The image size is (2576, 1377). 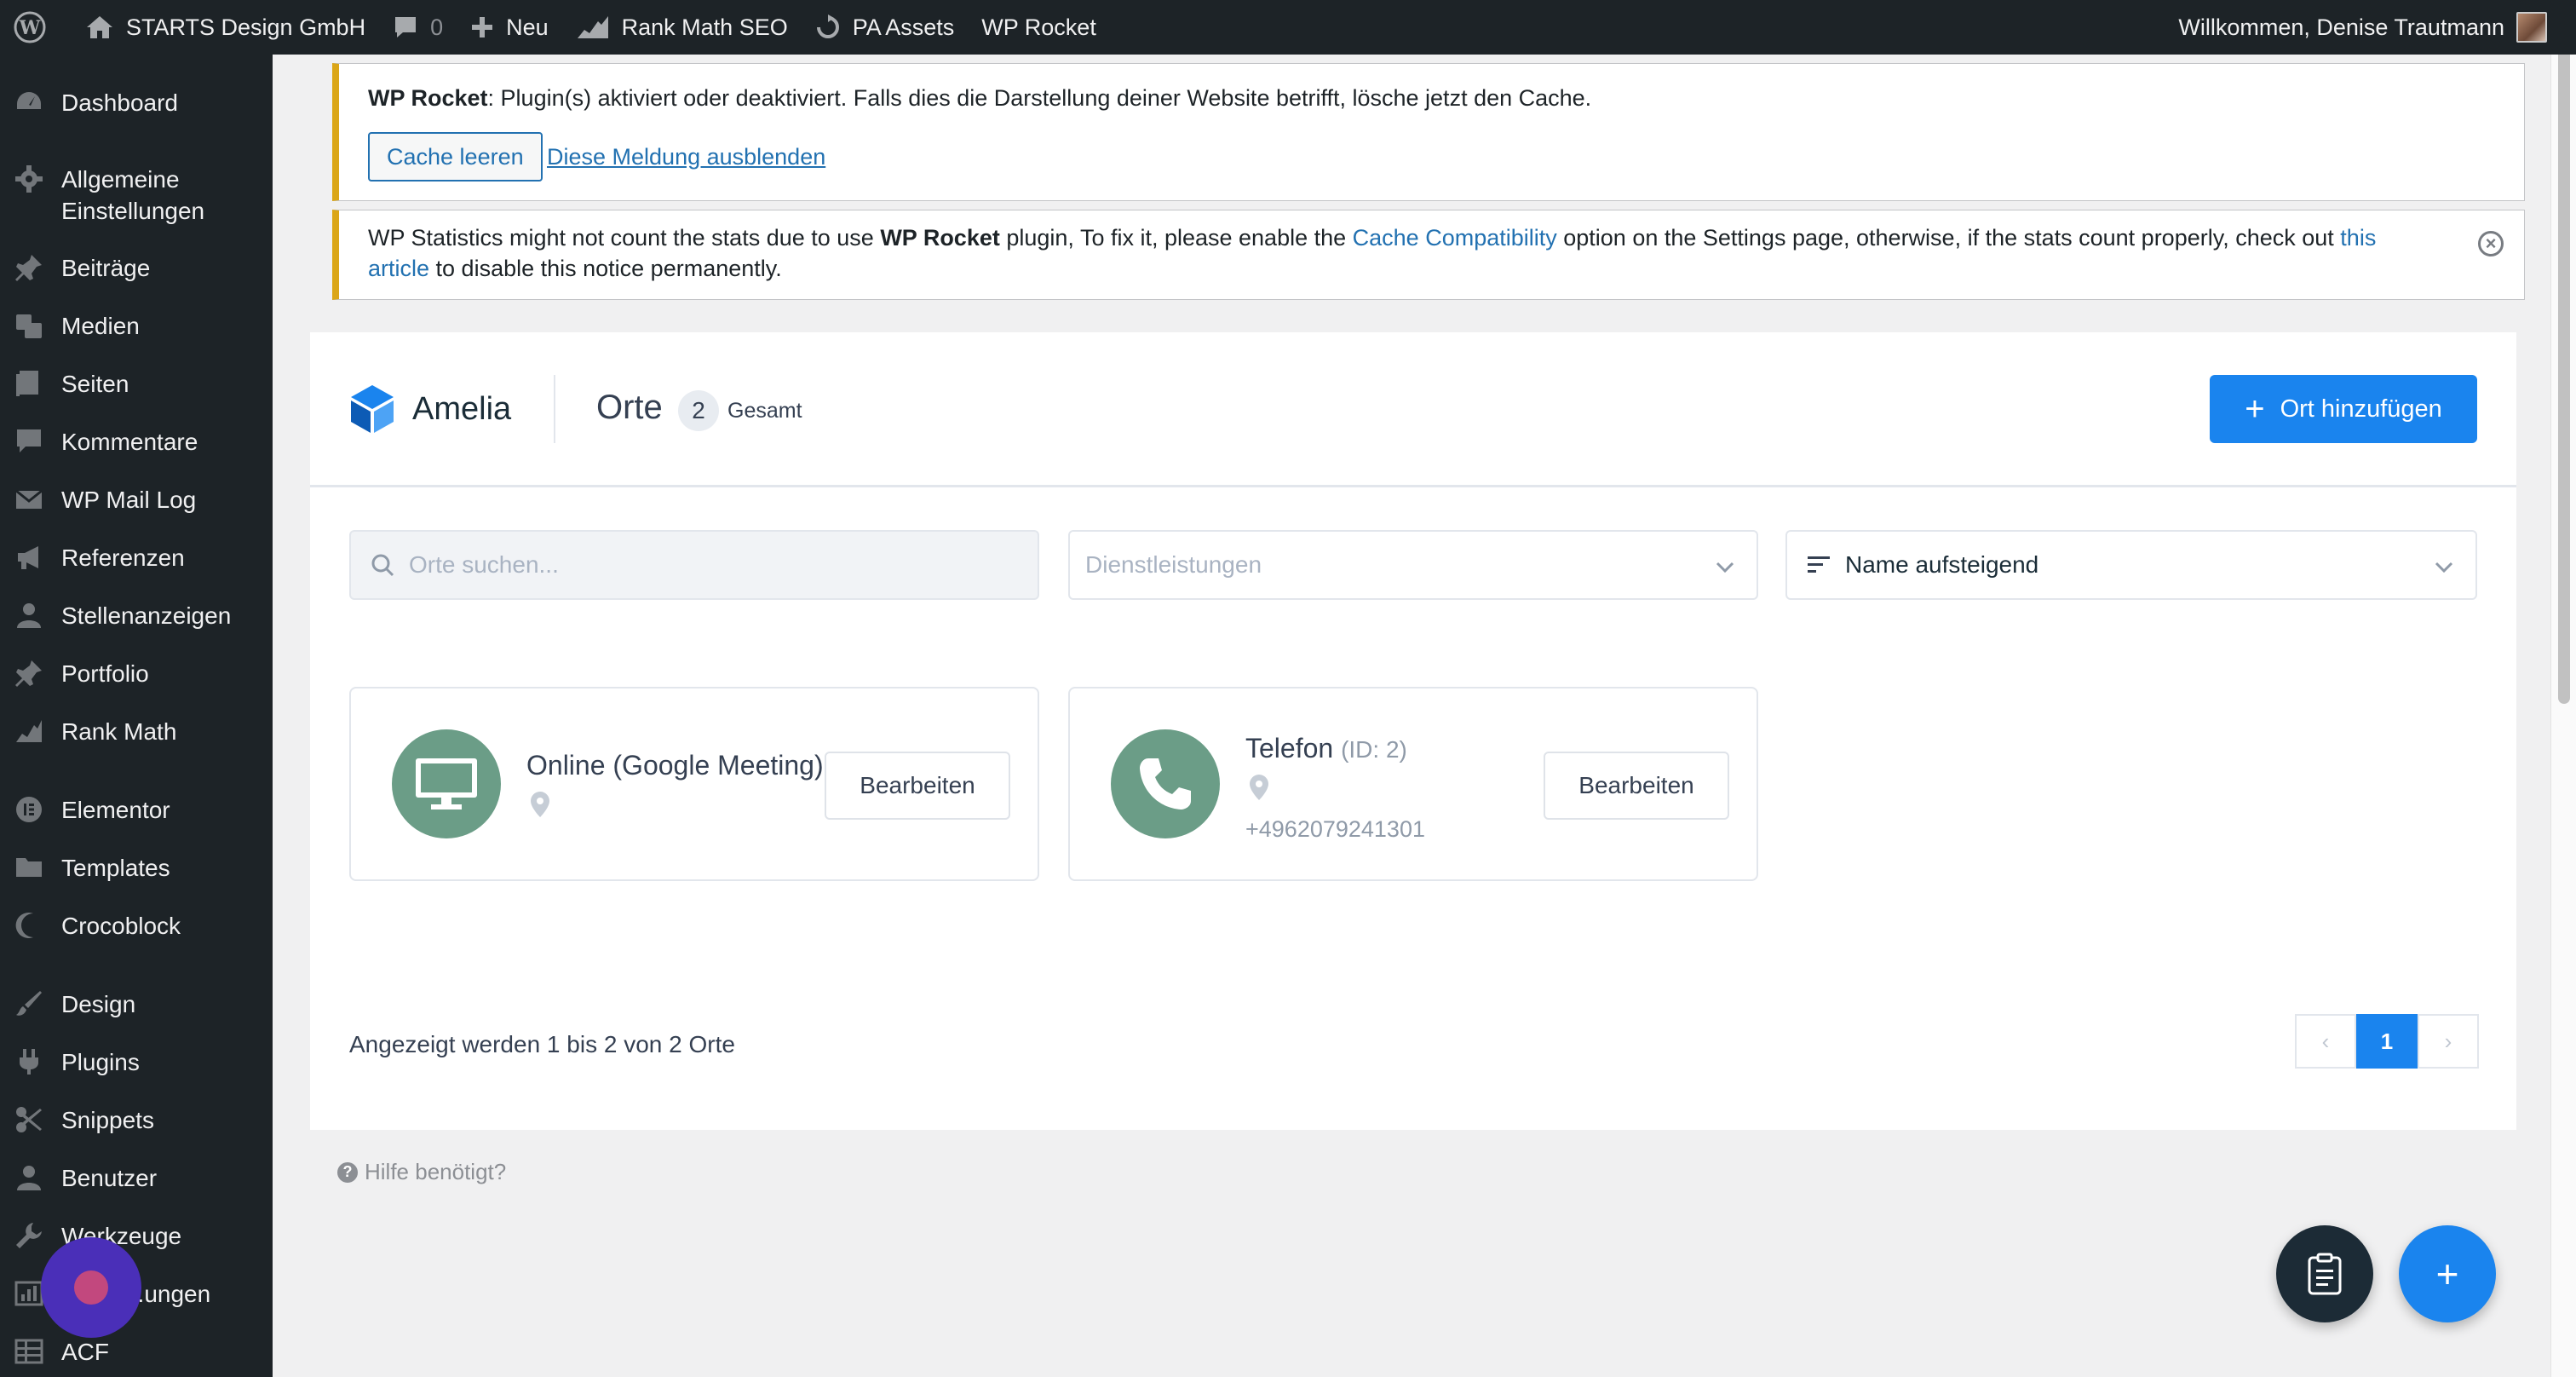 I want to click on question-icon: ?, so click(x=348, y=1172).